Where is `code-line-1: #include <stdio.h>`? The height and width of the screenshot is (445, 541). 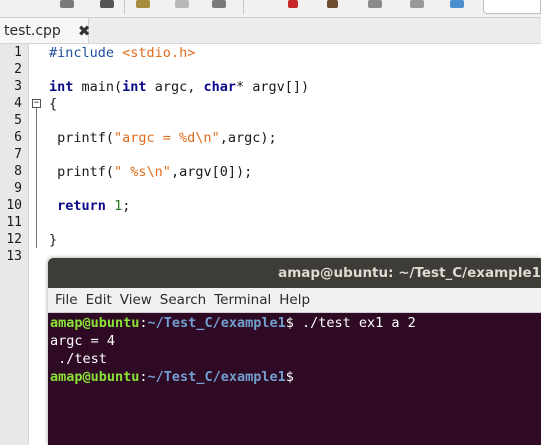 code-line-1: #include <stdio.h> is located at coordinates (122, 53).